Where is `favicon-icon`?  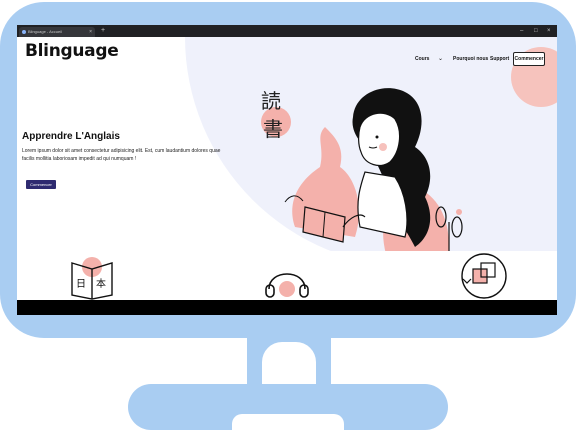
favicon-icon is located at coordinates (24, 32).